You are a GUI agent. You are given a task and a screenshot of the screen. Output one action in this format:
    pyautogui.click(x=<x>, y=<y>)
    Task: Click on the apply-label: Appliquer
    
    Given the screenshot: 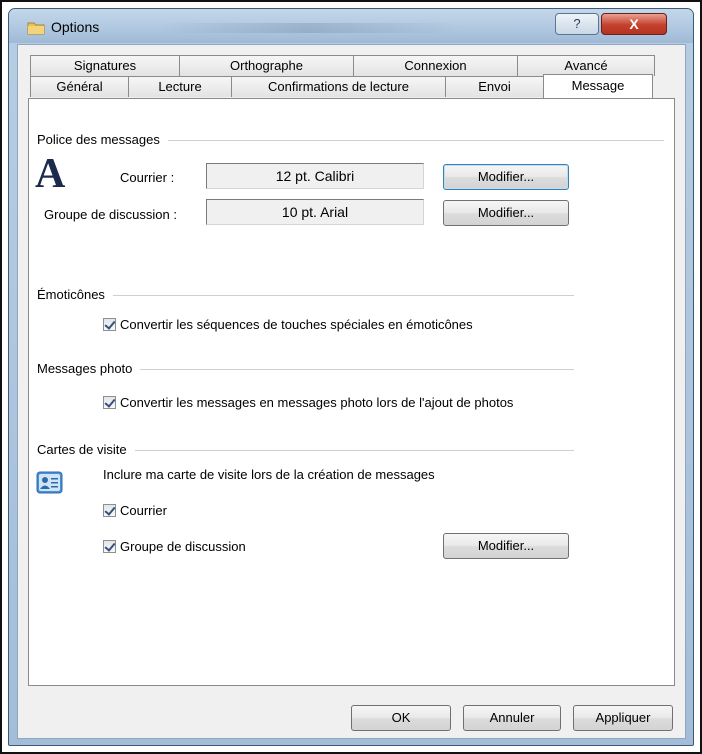 What is the action you would take?
    pyautogui.click(x=623, y=717)
    